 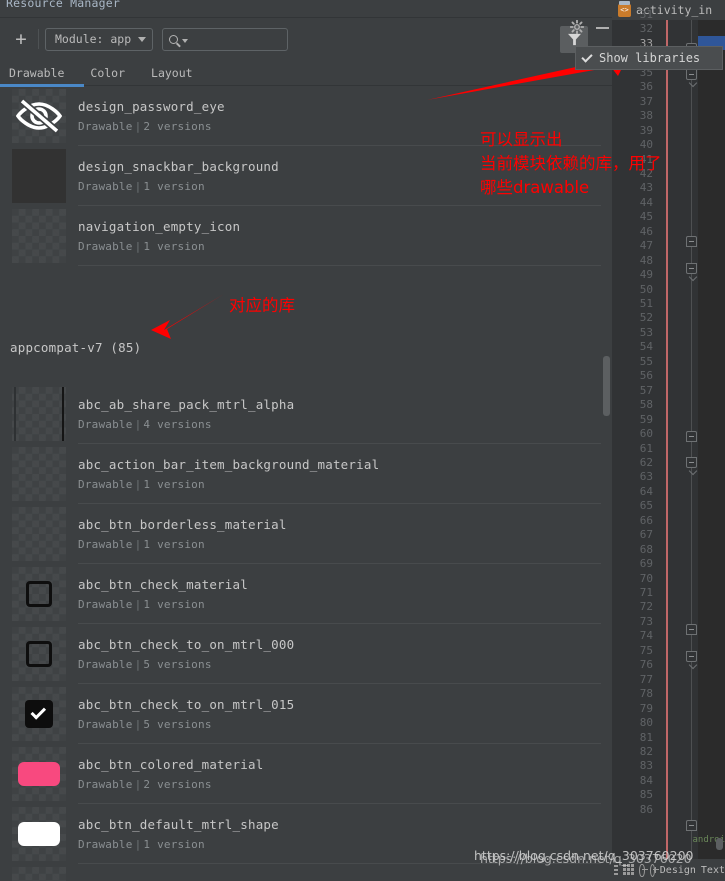 What do you see at coordinates (21, 39) in the screenshot?
I see `add-resource-button: +` at bounding box center [21, 39].